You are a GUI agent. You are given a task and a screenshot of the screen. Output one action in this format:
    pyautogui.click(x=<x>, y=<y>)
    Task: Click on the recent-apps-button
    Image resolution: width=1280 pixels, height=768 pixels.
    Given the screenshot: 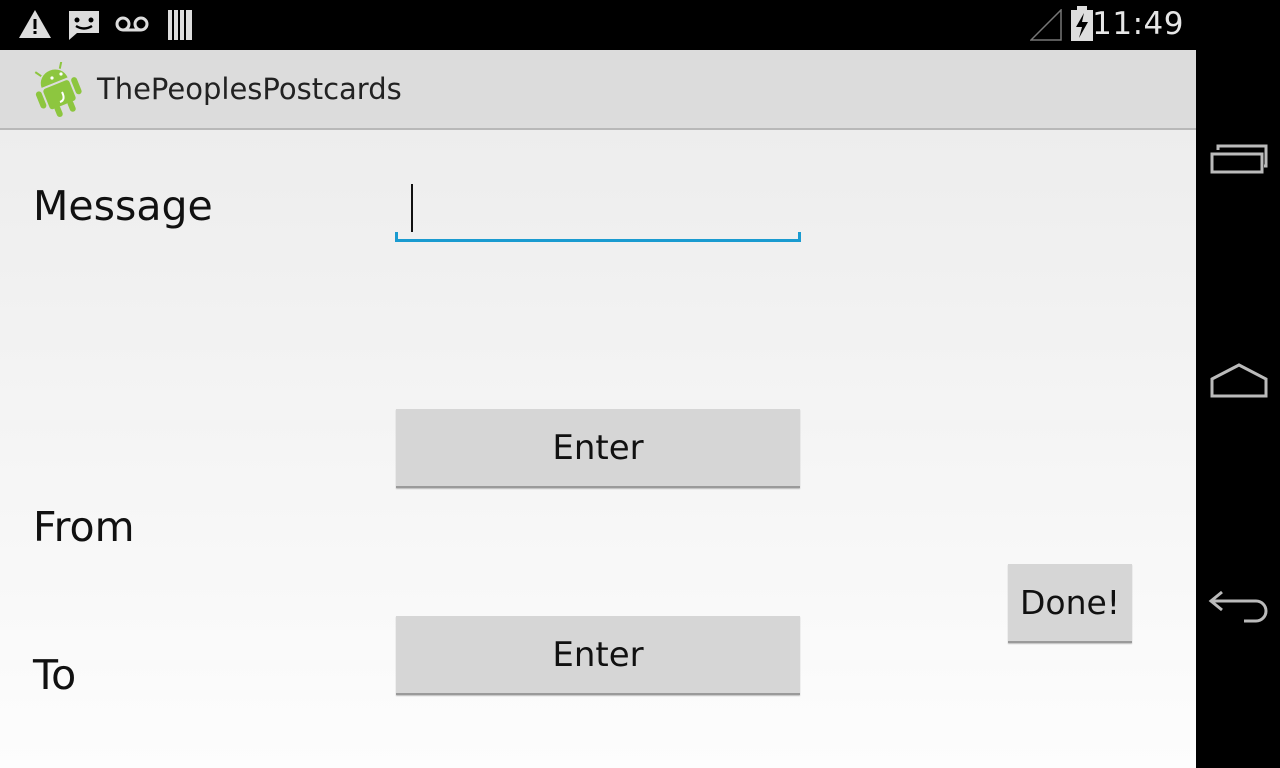 What is the action you would take?
    pyautogui.click(x=1239, y=160)
    